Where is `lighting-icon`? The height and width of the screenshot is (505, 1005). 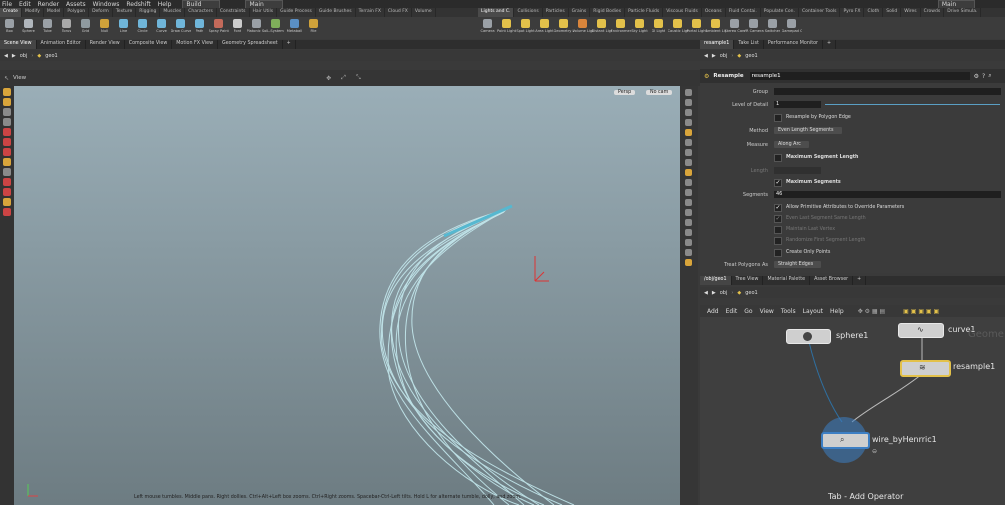
lighting-icon is located at coordinates (688, 112).